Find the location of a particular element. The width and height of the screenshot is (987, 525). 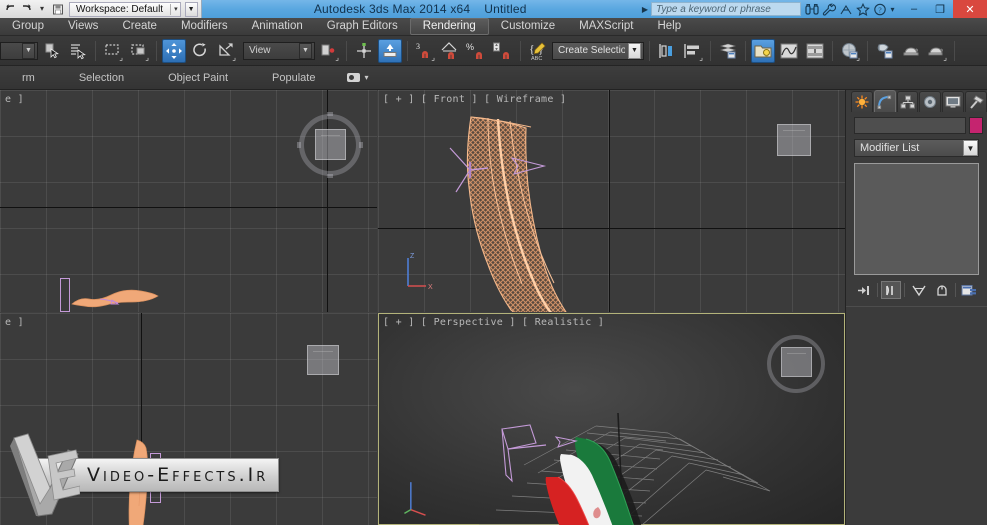

menu-item-help: Help is located at coordinates (669, 26).